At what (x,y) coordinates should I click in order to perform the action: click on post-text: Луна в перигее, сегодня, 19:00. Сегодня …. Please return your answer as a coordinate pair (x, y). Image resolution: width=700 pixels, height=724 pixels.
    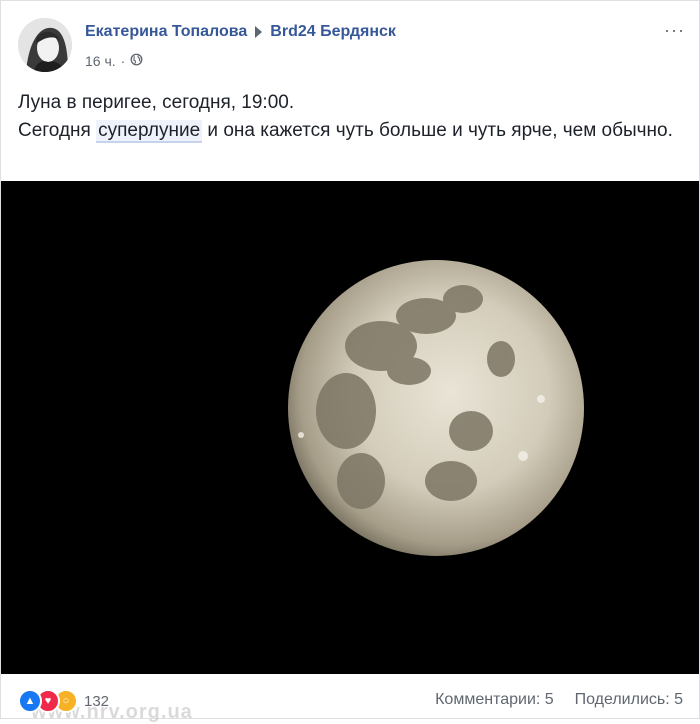
    Looking at the image, I should click on (349, 117).